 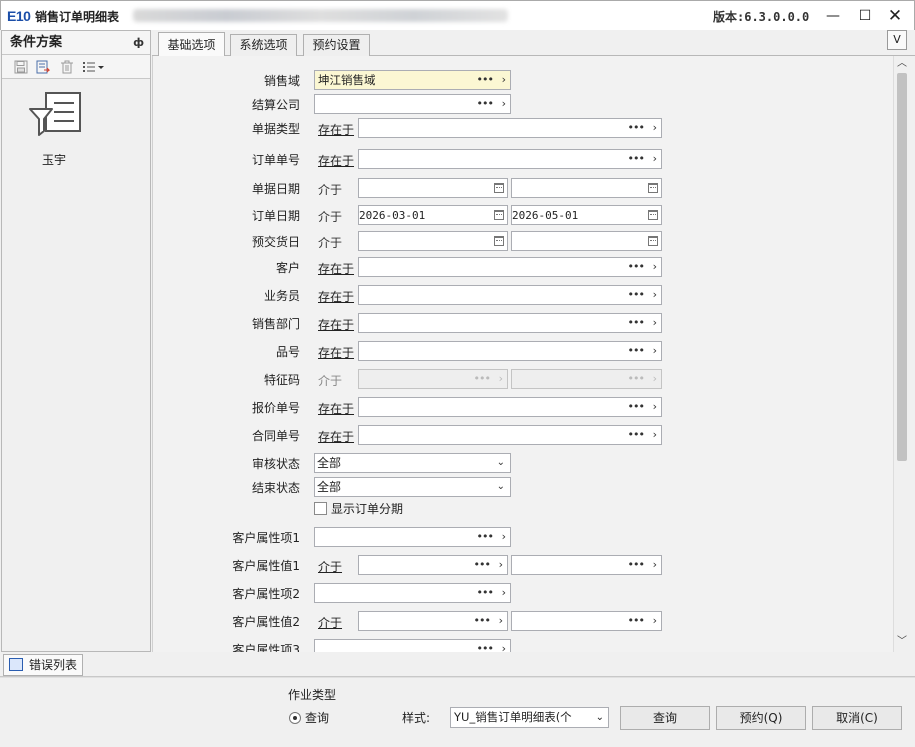 What do you see at coordinates (317, 717) in the screenshot?
I see `query-radio-label: 查询` at bounding box center [317, 717].